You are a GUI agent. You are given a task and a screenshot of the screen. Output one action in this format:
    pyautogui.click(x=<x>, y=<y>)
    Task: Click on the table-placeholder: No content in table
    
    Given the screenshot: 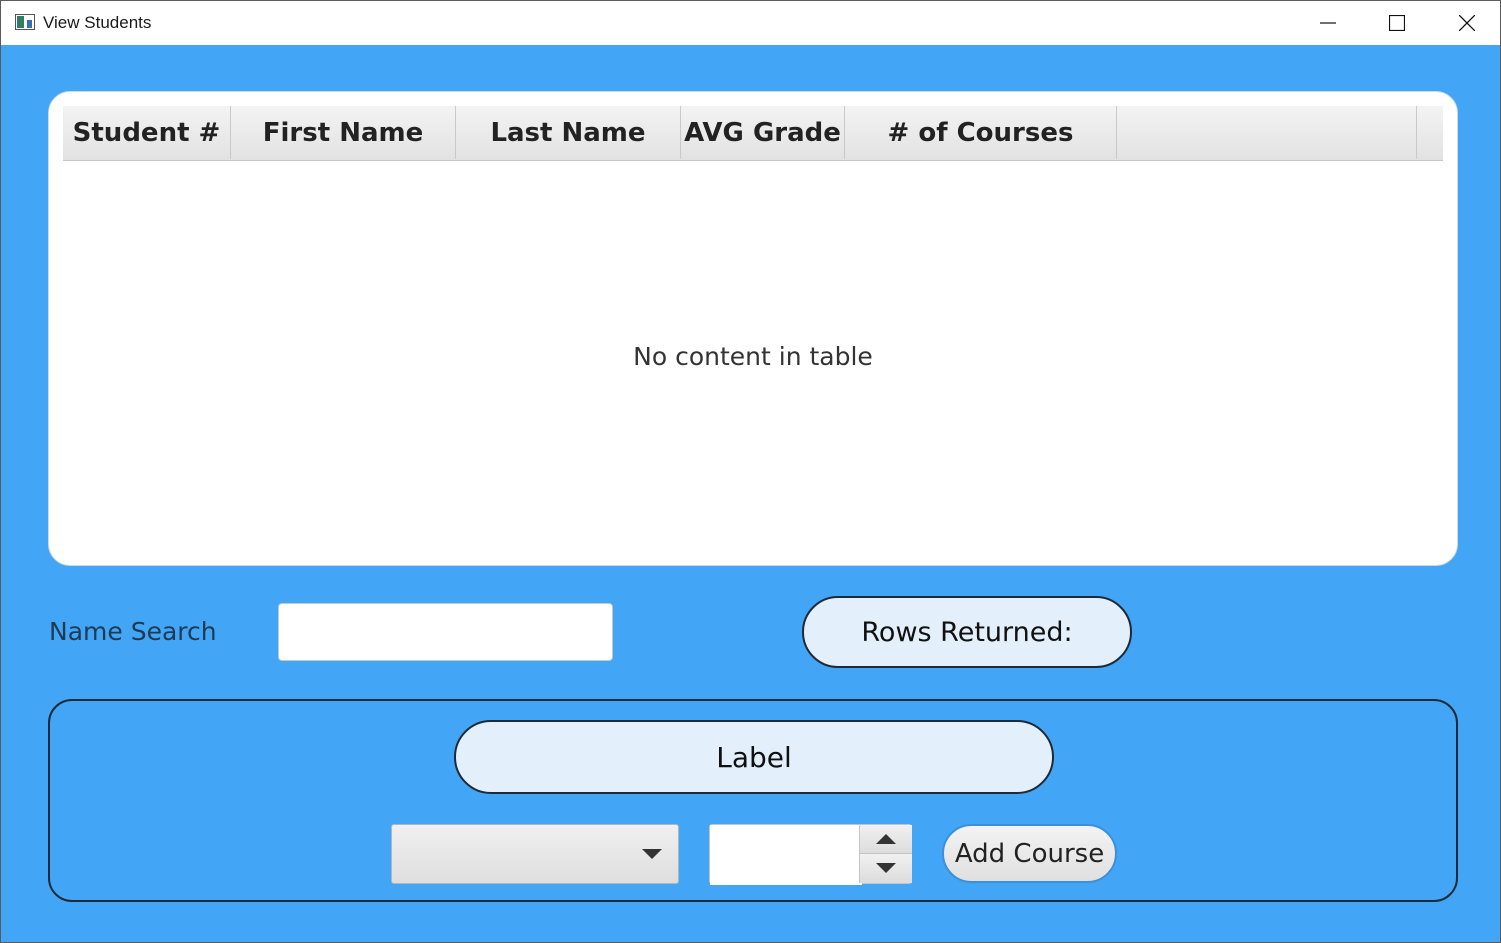 What is the action you would take?
    pyautogui.click(x=753, y=356)
    